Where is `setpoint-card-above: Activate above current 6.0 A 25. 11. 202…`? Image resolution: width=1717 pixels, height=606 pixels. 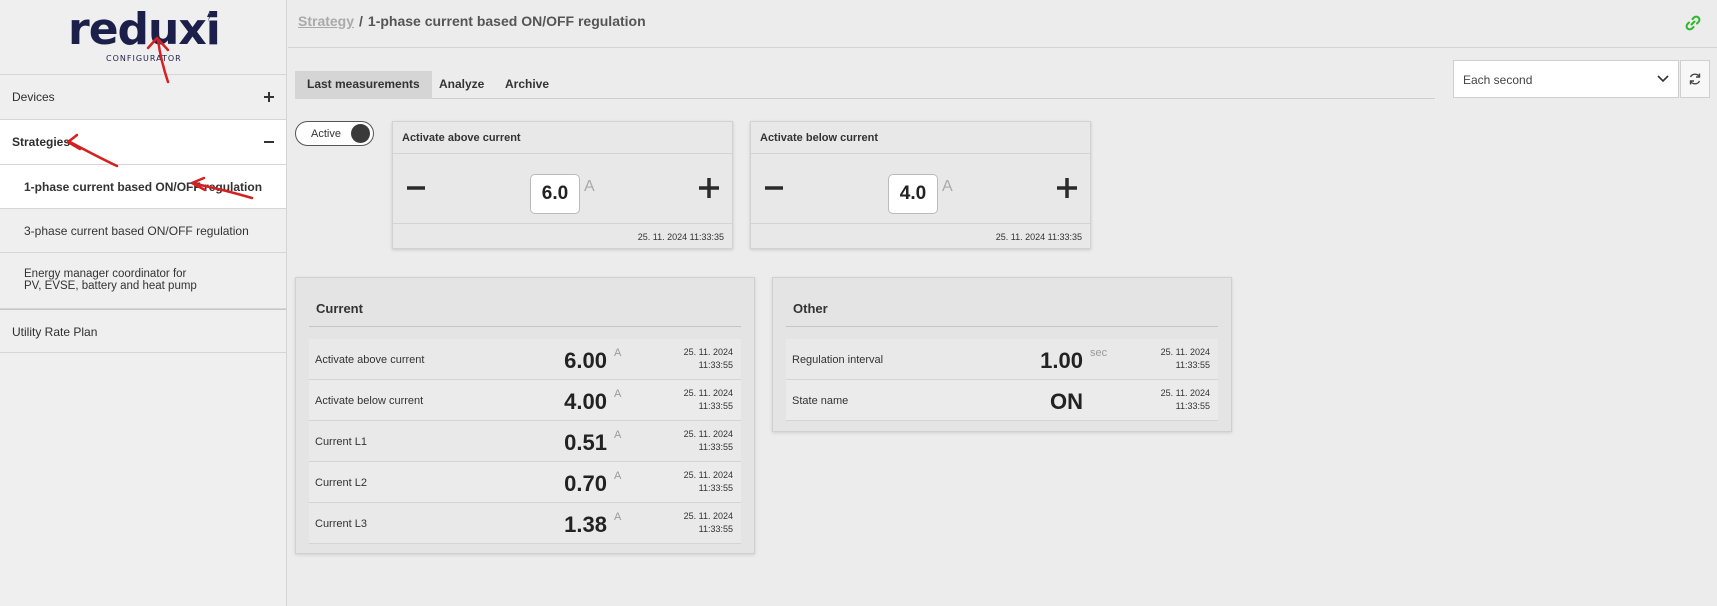
setpoint-card-above: Activate above current 6.0 A 25. 11. 202… is located at coordinates (562, 185).